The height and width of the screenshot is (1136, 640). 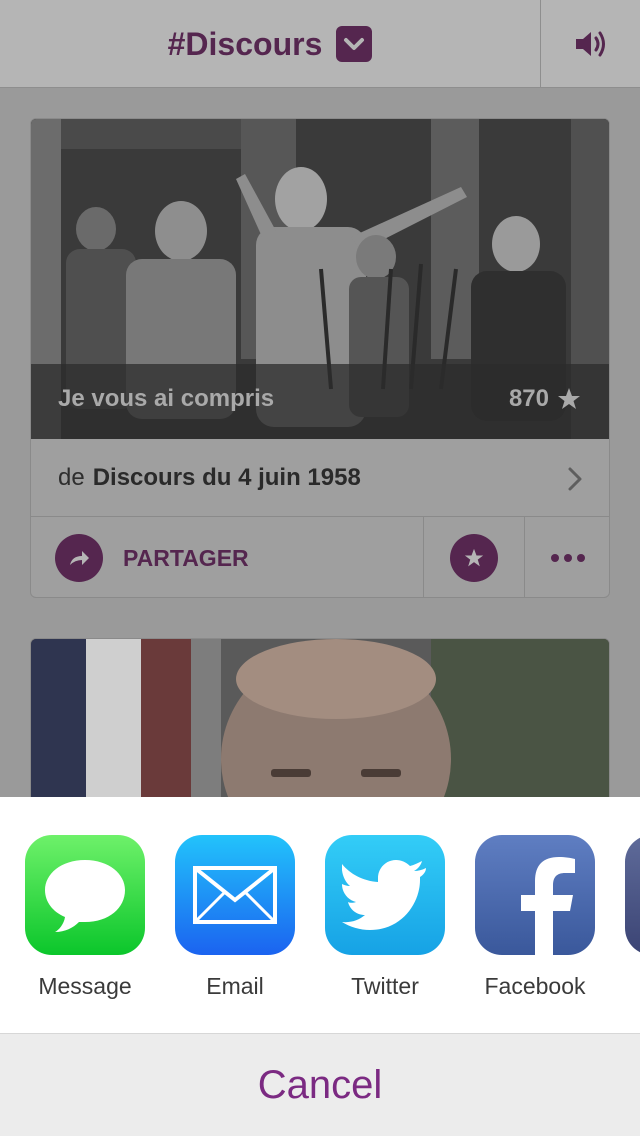 I want to click on share-app-label: Email, so click(x=235, y=986).